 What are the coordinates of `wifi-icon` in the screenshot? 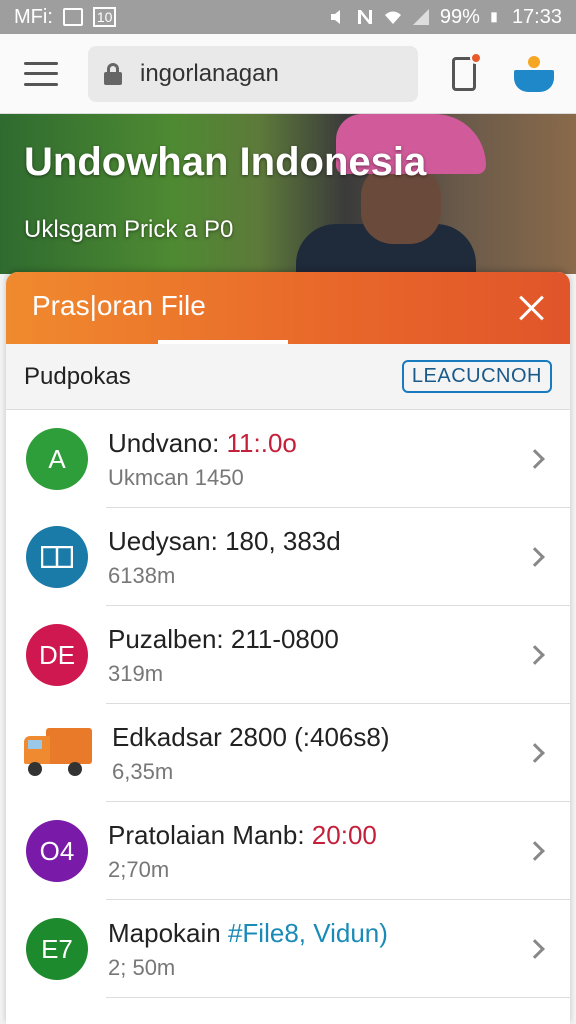 It's located at (392, 17).